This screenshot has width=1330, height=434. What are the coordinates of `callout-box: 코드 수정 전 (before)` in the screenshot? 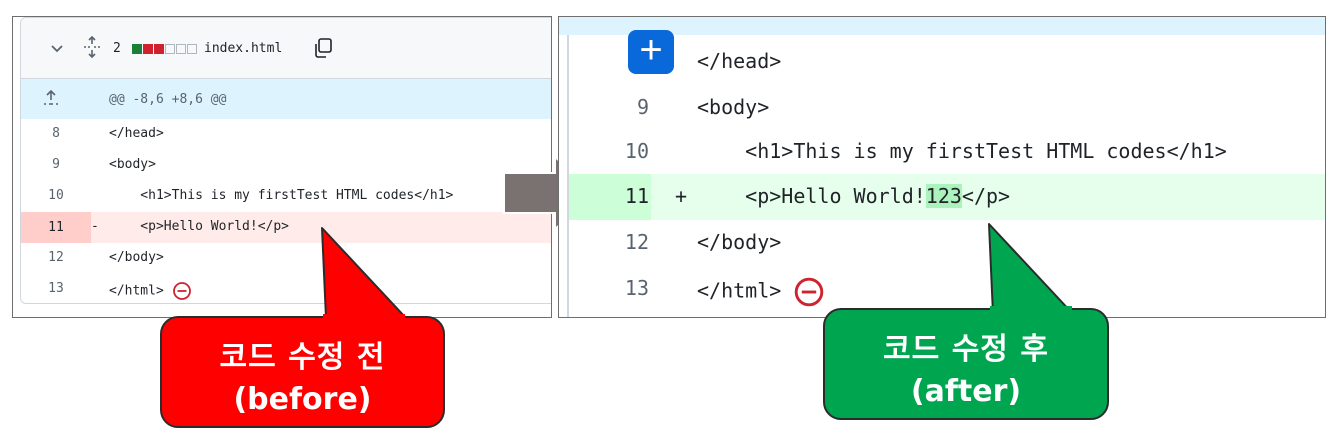 It's located at (302, 372).